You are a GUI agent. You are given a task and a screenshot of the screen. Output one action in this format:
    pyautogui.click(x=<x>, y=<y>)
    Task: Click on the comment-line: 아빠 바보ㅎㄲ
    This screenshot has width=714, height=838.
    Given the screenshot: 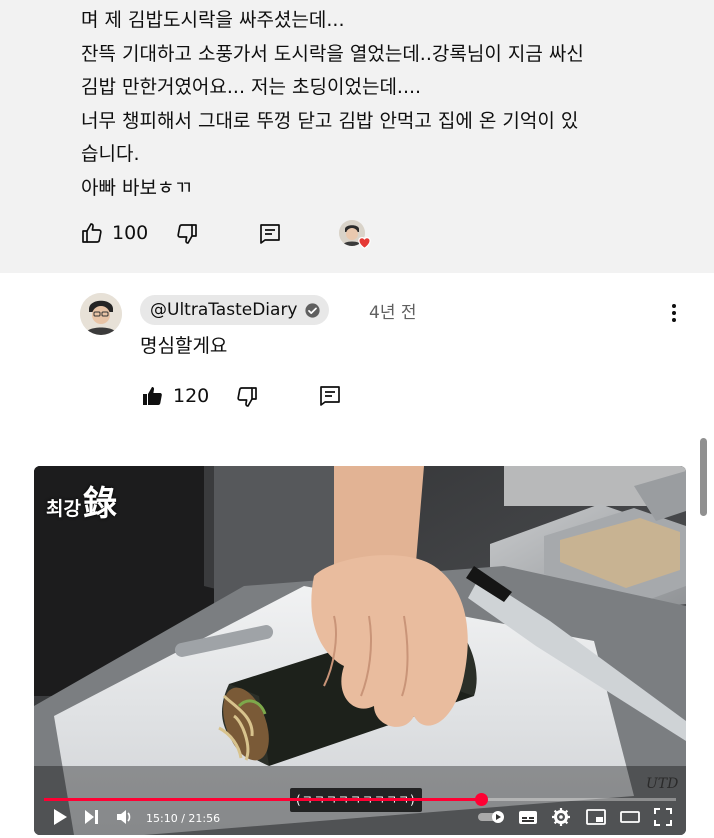 What is the action you would take?
    pyautogui.click(x=136, y=187)
    